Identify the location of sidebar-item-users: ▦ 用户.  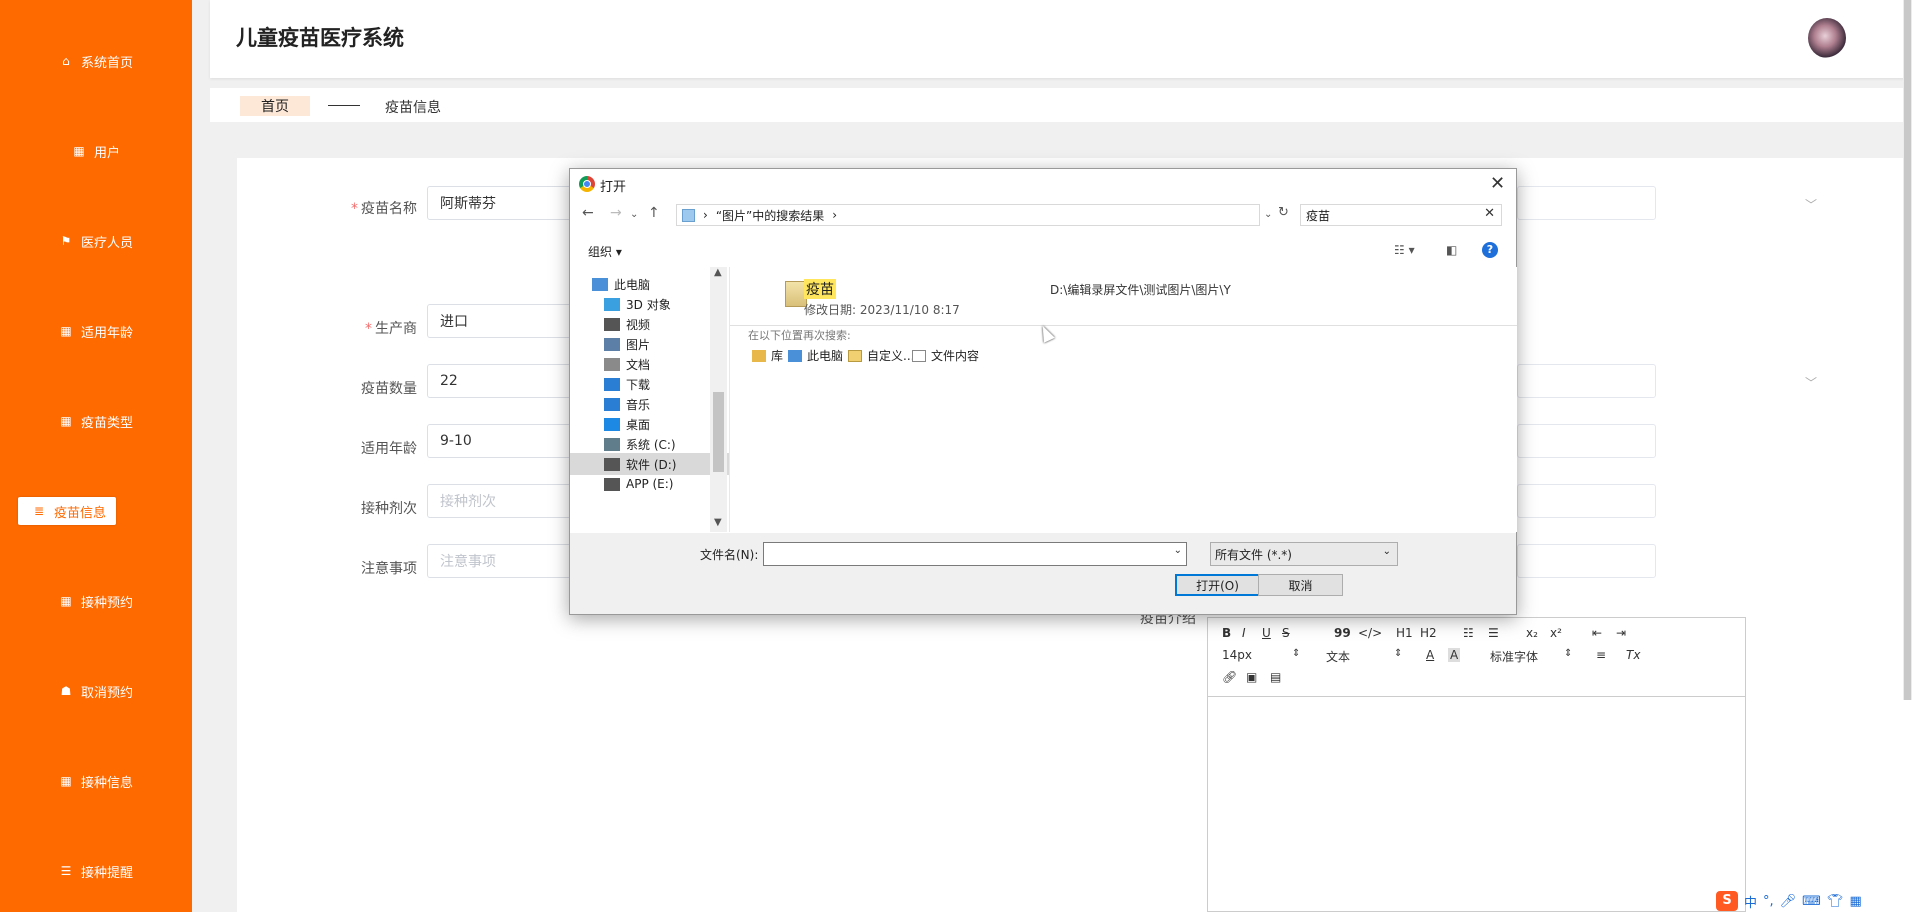
(96, 151).